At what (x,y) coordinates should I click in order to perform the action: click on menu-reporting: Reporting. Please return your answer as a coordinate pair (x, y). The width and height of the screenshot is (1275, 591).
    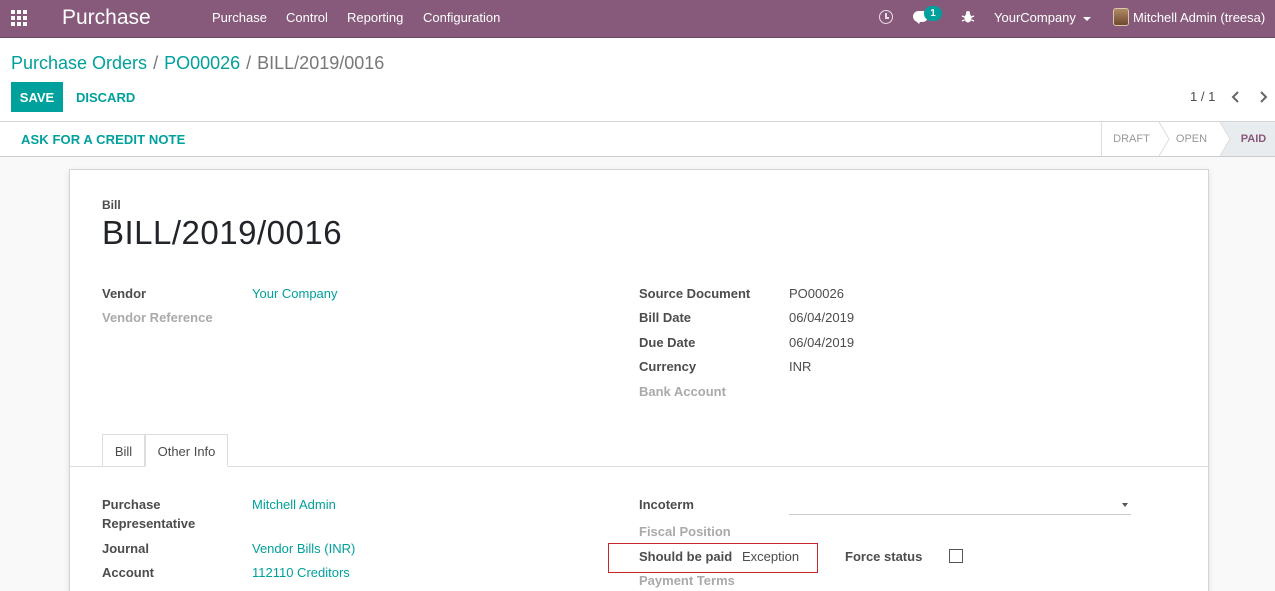
    Looking at the image, I should click on (375, 17).